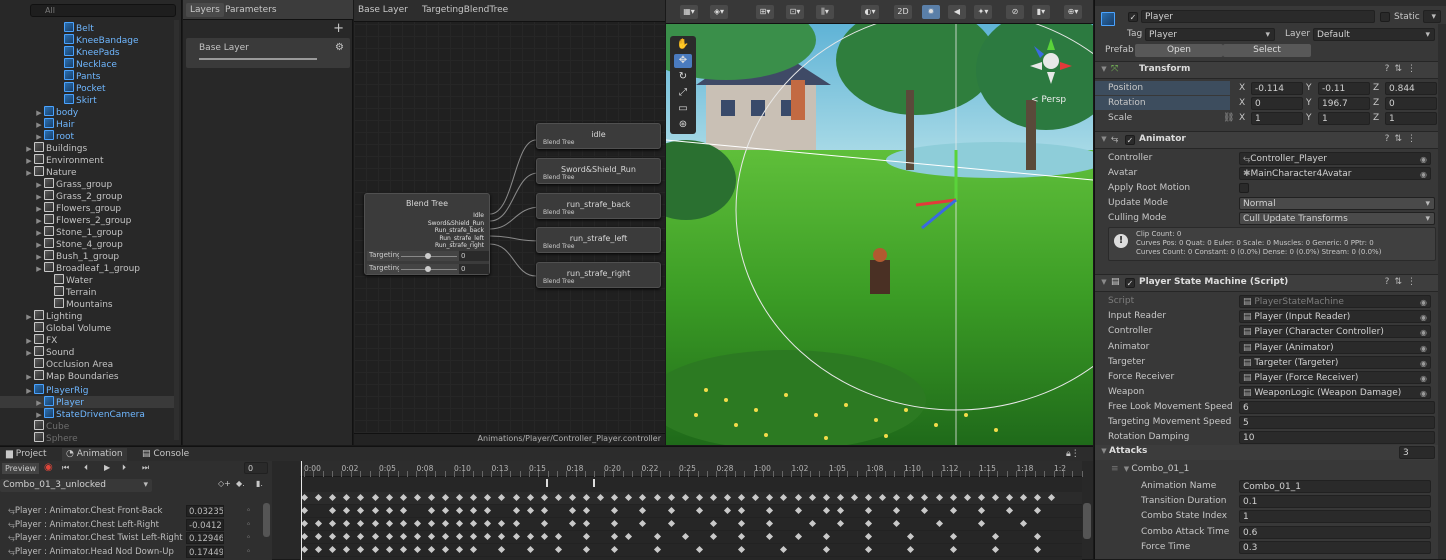  Describe the element at coordinates (691, 498) in the screenshot. I see `summary-key-row` at that location.